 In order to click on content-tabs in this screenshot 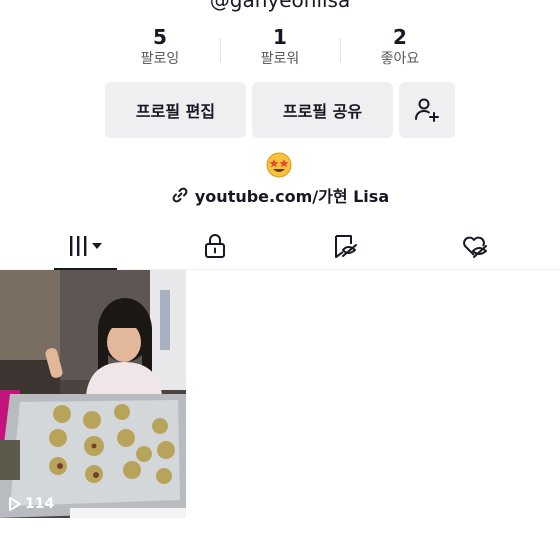, I will do `click(280, 246)`.